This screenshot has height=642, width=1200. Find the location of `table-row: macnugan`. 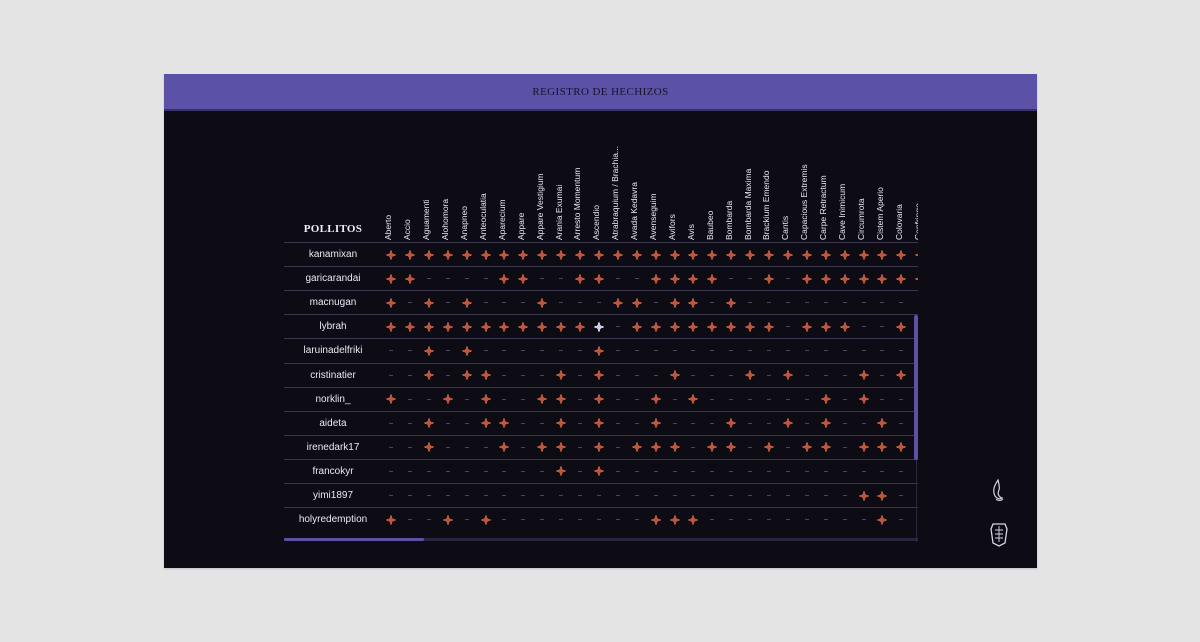

table-row: macnugan is located at coordinates (601, 302).